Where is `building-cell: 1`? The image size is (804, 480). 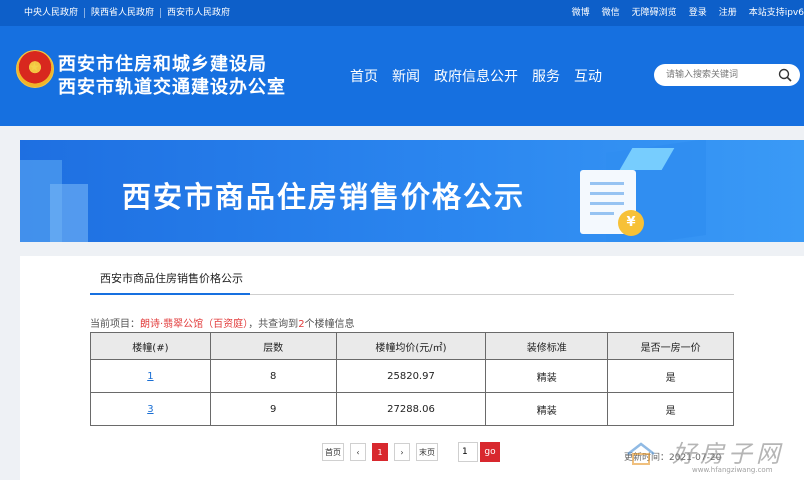
building-cell: 1 is located at coordinates (150, 376).